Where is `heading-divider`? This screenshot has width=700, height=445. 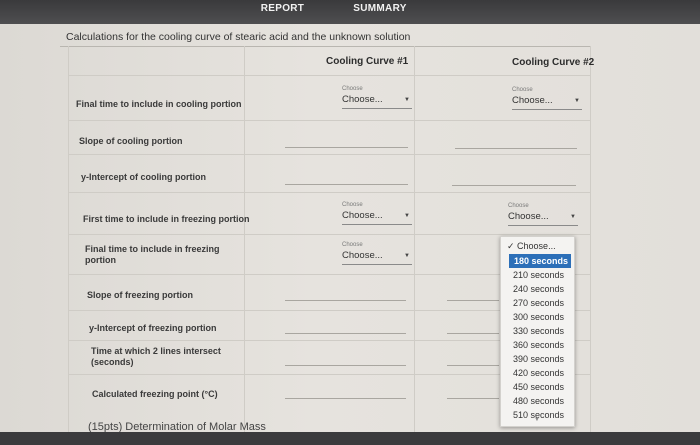 heading-divider is located at coordinates (325, 46).